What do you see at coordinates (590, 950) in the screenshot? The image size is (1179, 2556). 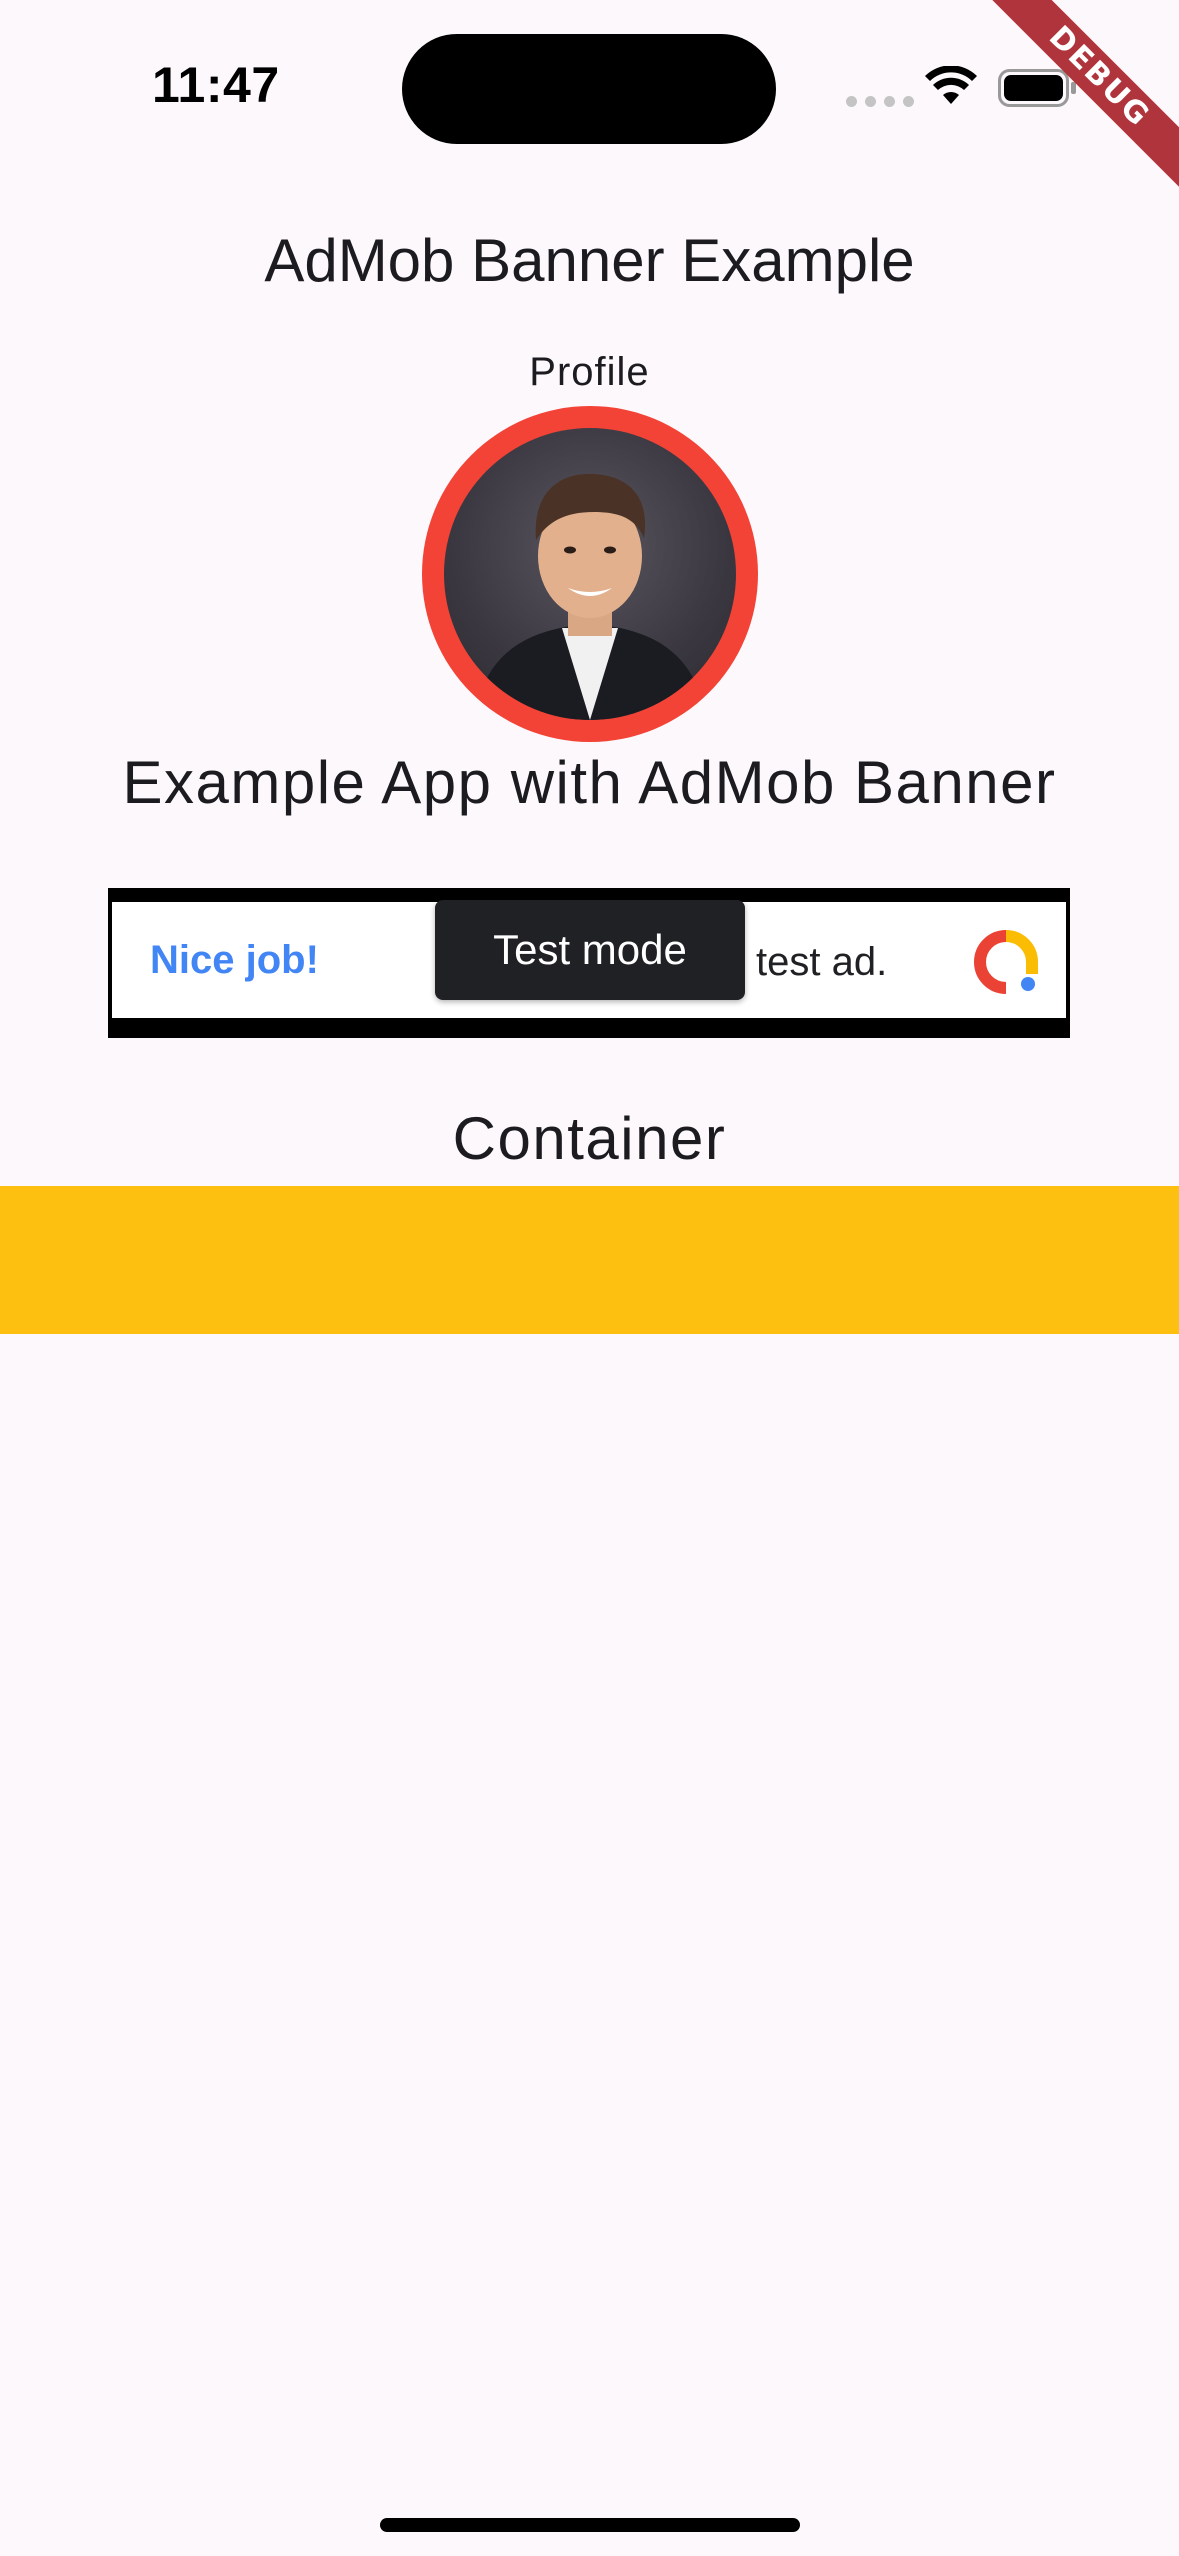 I see `test-mode-label: Test mode` at bounding box center [590, 950].